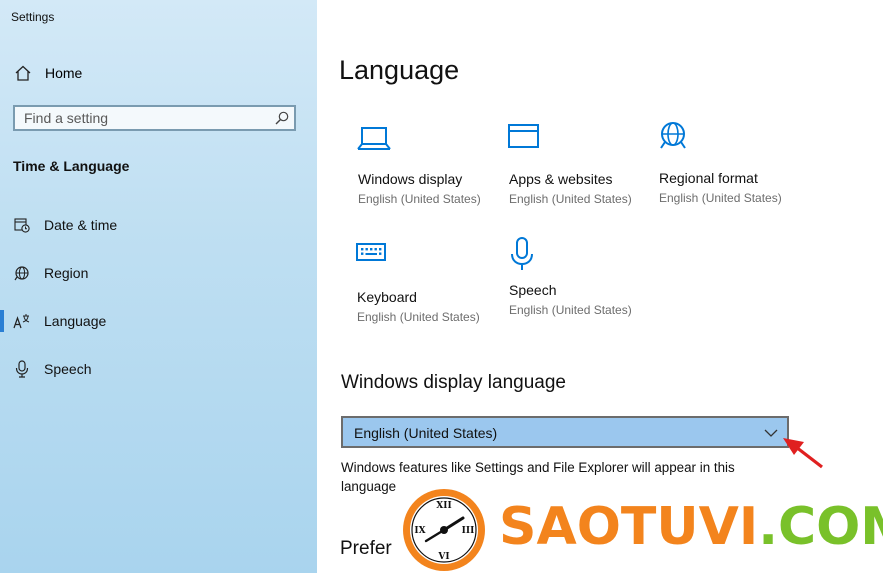 This screenshot has height=573, width=883. I want to click on chevron-down-icon, so click(771, 433).